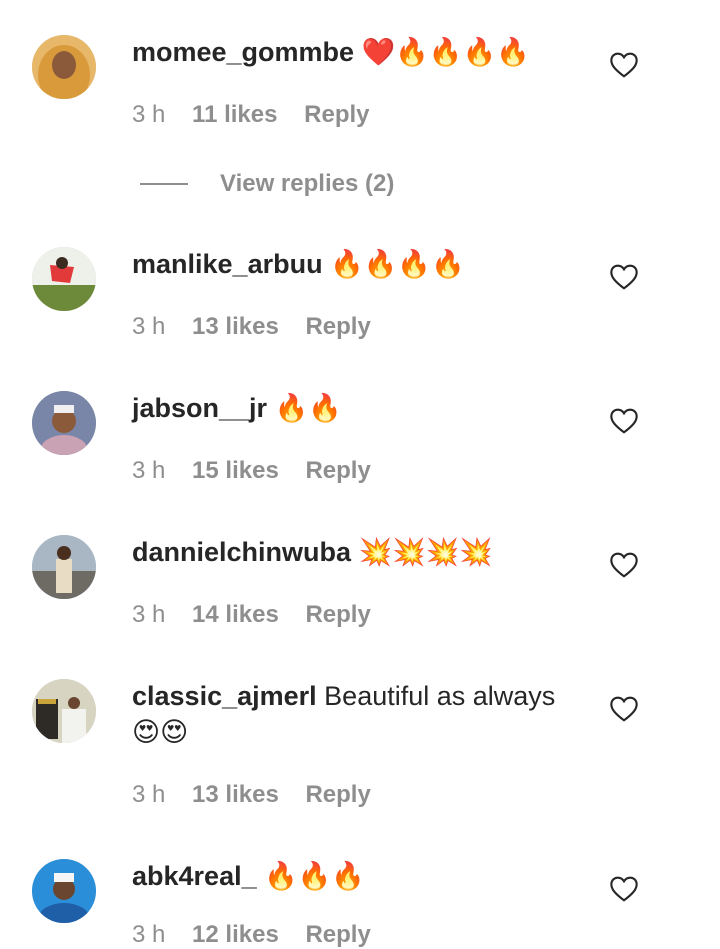 This screenshot has width=720, height=949. What do you see at coordinates (308, 408) in the screenshot?
I see `comment-text: 🔥🔥` at bounding box center [308, 408].